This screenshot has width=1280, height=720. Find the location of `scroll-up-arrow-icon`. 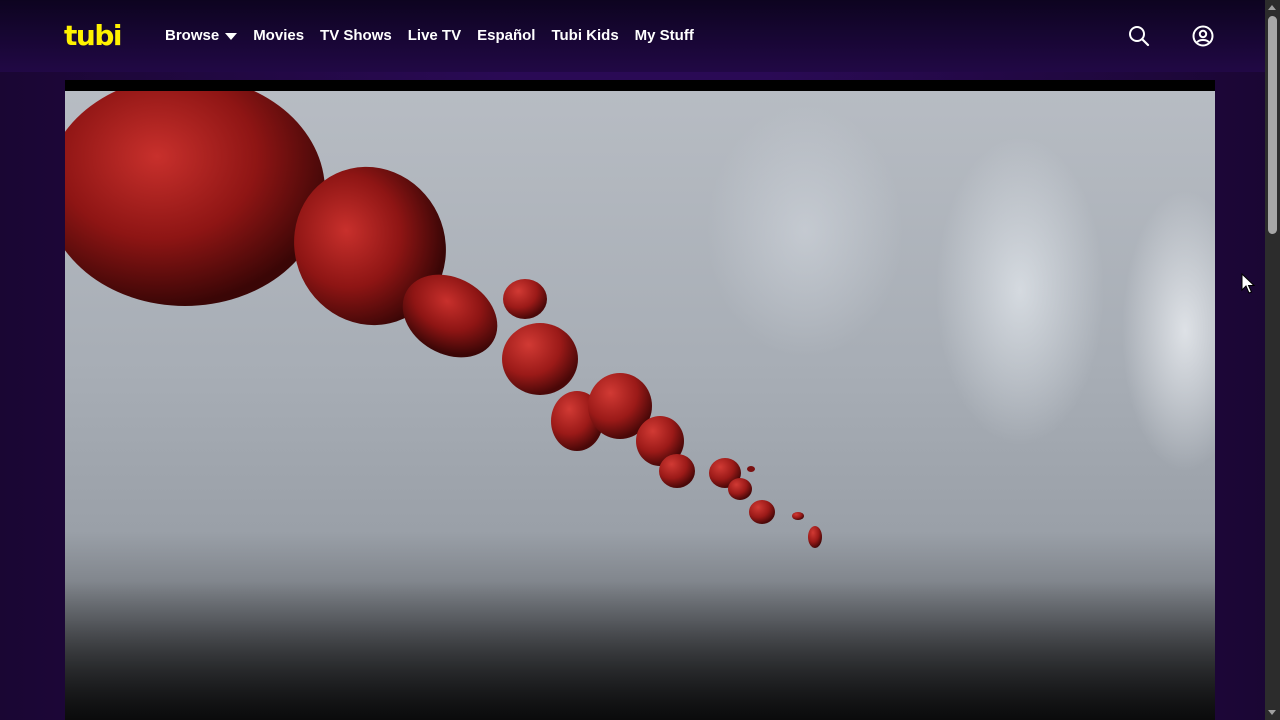

scroll-up-arrow-icon is located at coordinates (1272, 7).